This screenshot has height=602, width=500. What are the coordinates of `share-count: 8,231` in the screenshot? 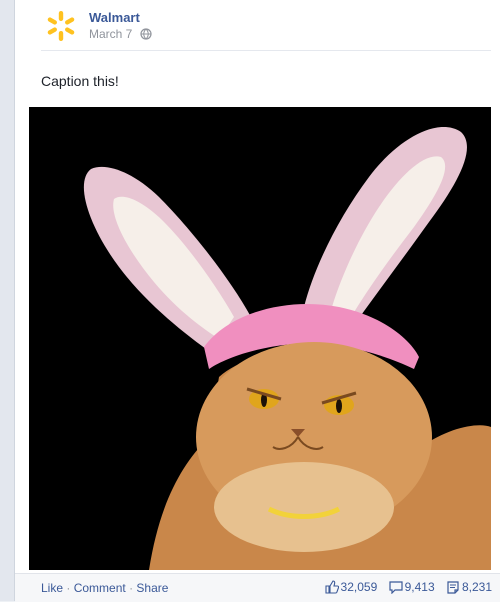 It's located at (476, 587).